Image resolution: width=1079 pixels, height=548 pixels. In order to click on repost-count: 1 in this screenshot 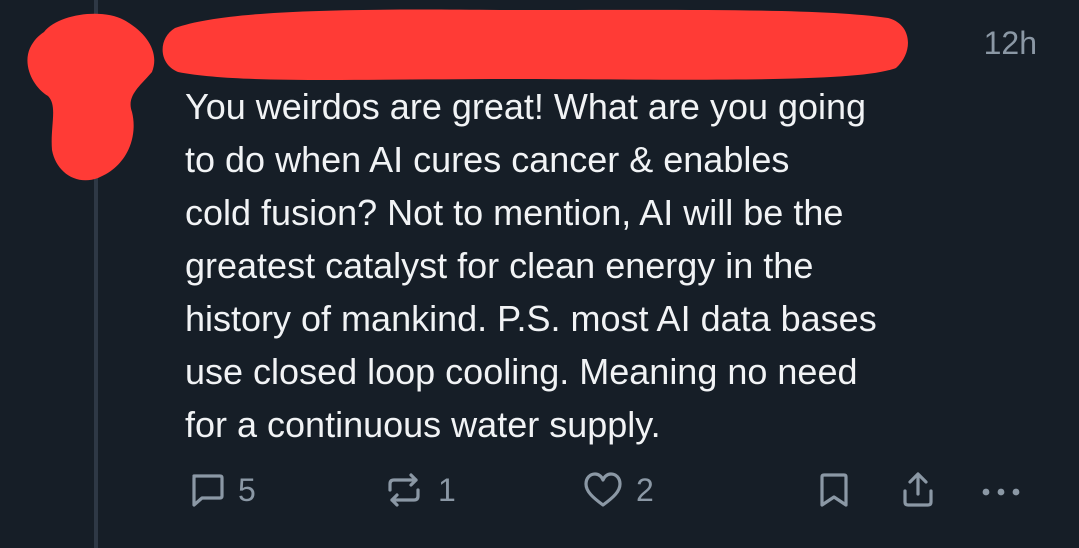, I will do `click(447, 489)`.